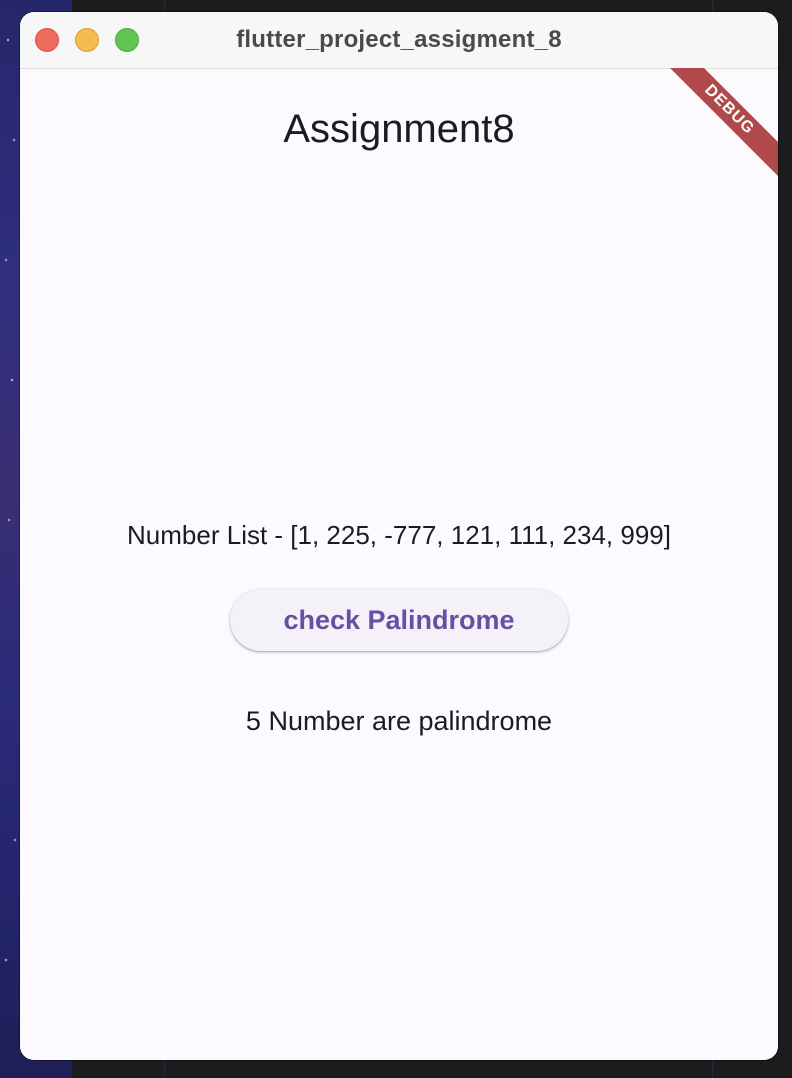 This screenshot has width=792, height=1078. I want to click on window-titlebar: flutter_project_assigment_8, so click(399, 40).